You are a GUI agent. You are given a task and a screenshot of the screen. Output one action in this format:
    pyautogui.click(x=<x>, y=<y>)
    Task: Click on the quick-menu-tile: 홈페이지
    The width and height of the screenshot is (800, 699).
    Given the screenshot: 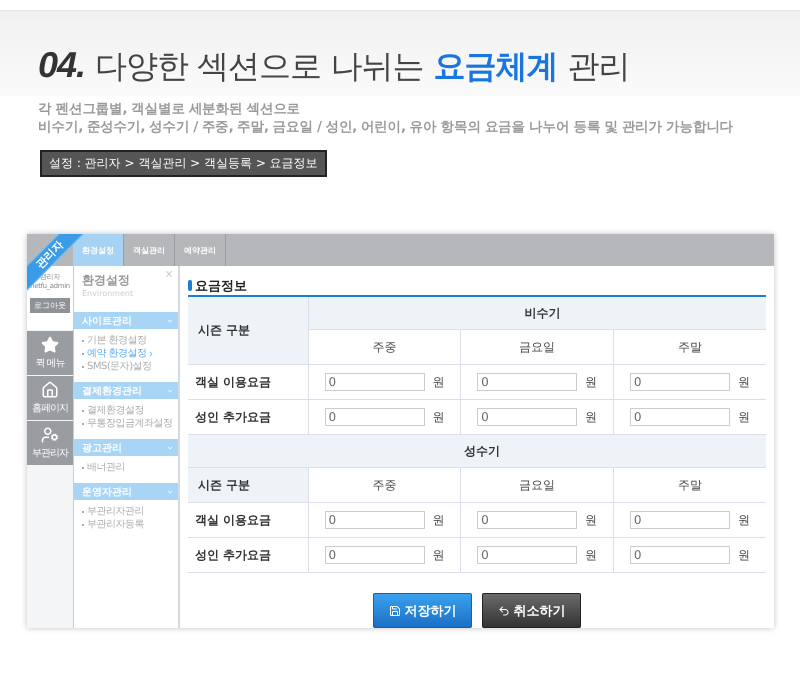 What is the action you would take?
    pyautogui.click(x=50, y=398)
    